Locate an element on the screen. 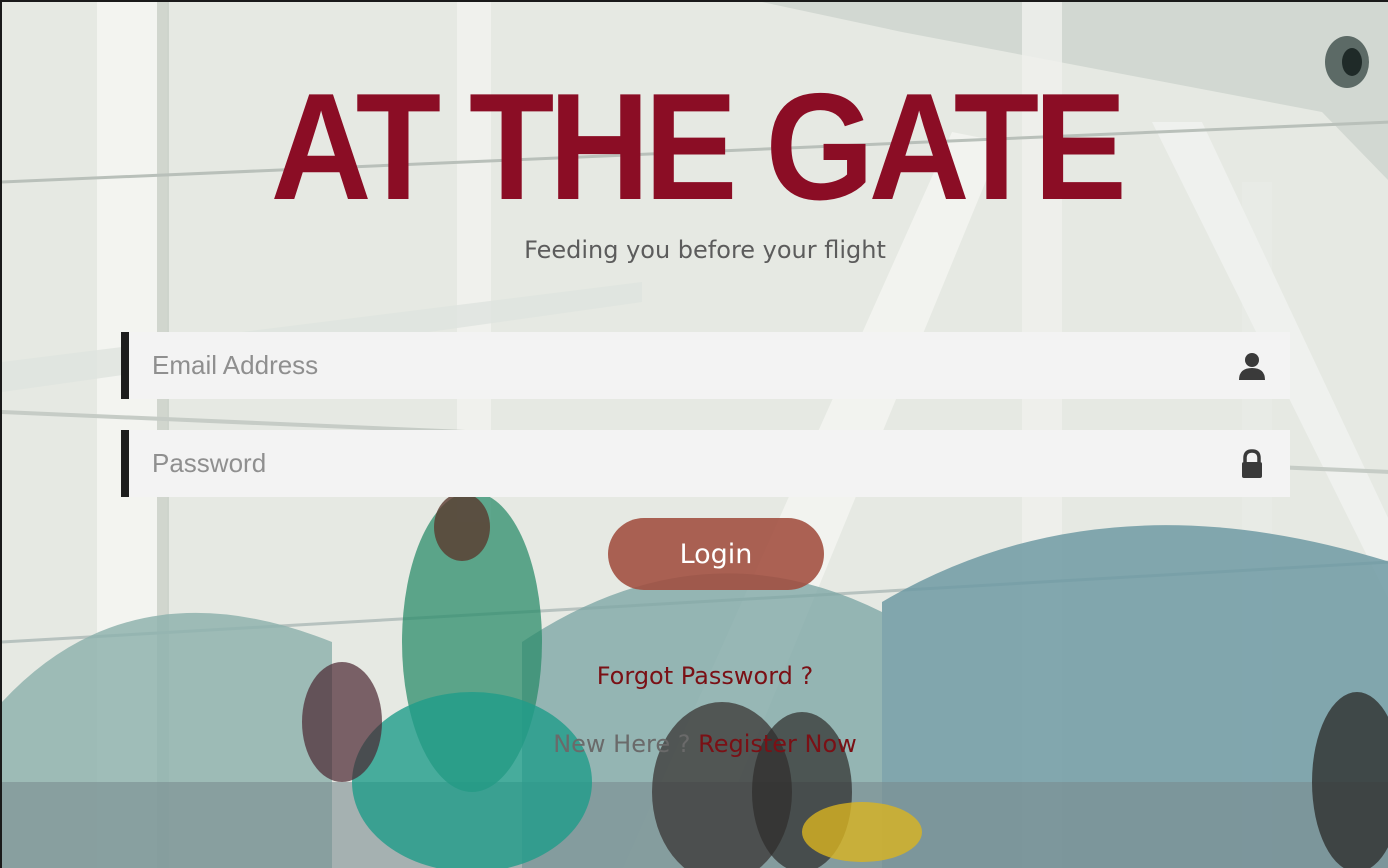 The height and width of the screenshot is (868, 1388). app-tagline: Feeding you before your flight is located at coordinates (705, 250).